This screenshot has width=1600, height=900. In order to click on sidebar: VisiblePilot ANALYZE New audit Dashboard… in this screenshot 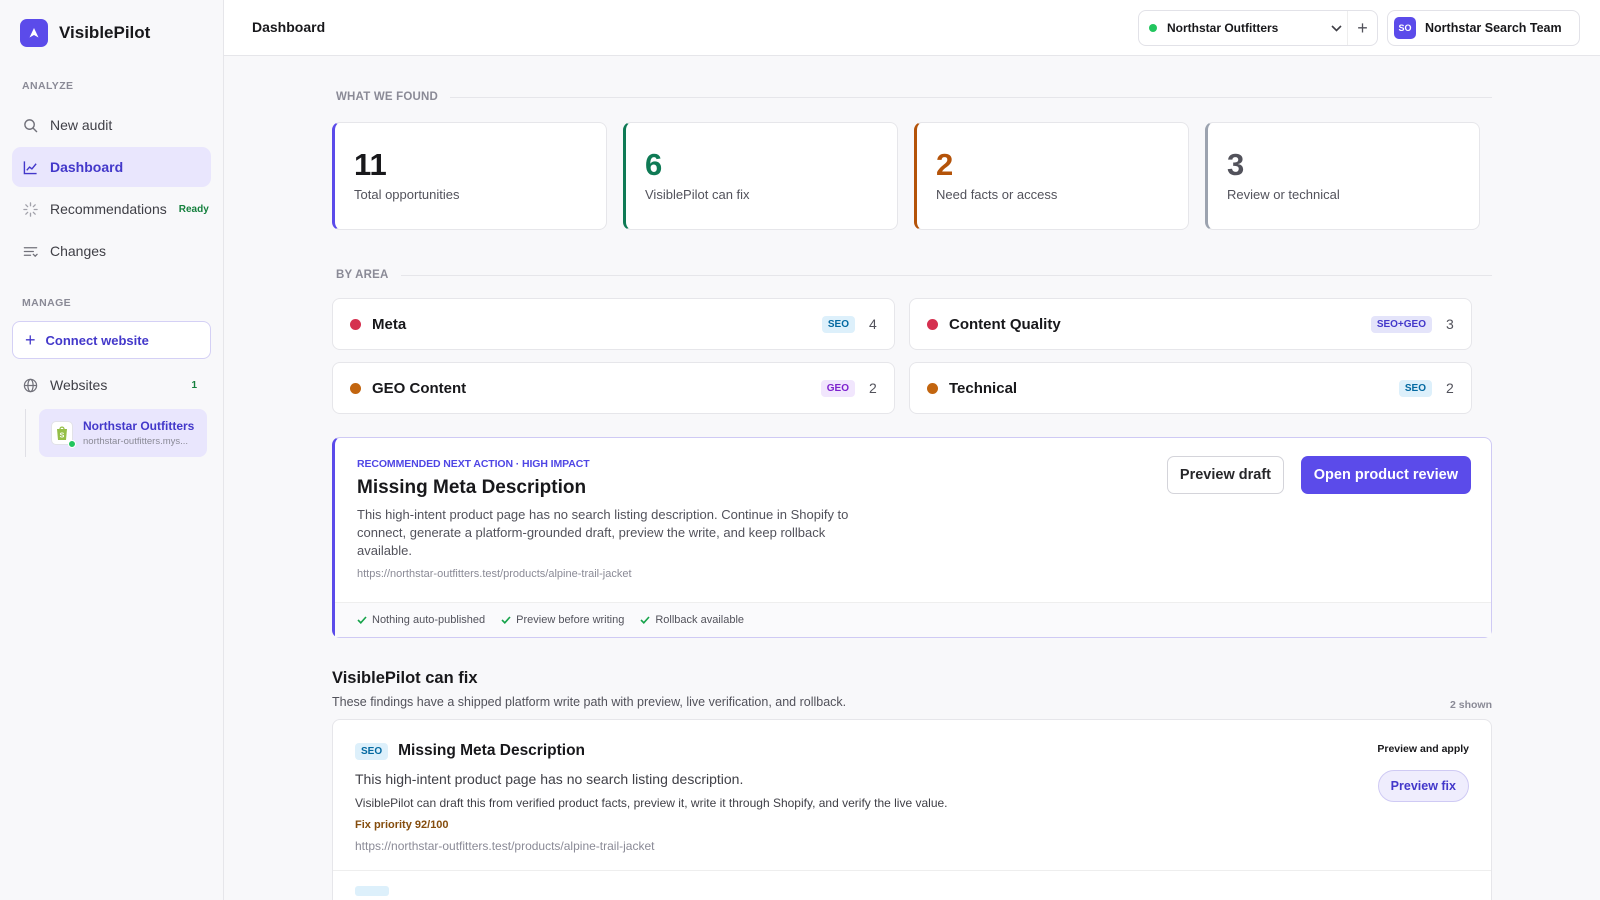, I will do `click(112, 450)`.